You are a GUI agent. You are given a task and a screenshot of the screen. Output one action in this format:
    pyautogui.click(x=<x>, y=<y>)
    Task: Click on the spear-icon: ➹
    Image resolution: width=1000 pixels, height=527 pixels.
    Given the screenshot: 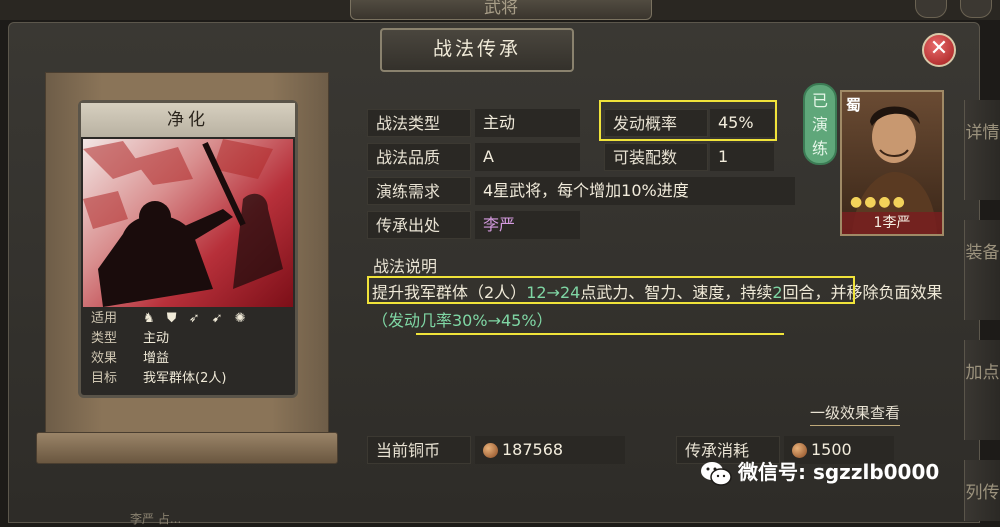 What is the action you would take?
    pyautogui.click(x=217, y=318)
    